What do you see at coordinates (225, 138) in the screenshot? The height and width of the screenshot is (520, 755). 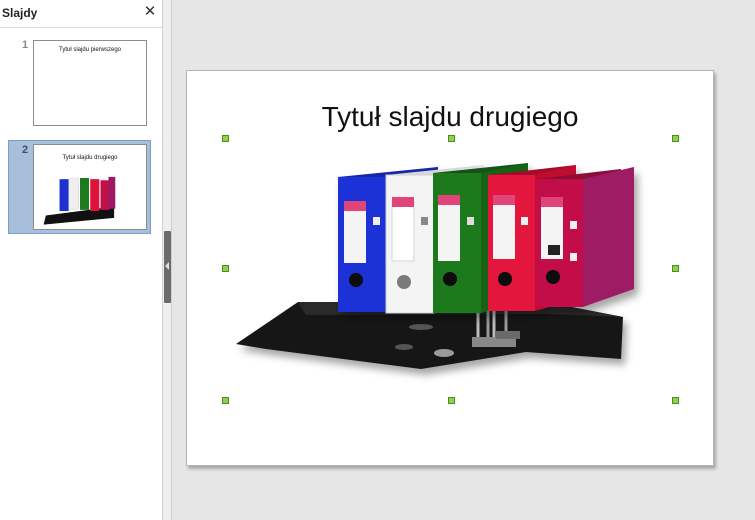 I see `resize-handle-top-left` at bounding box center [225, 138].